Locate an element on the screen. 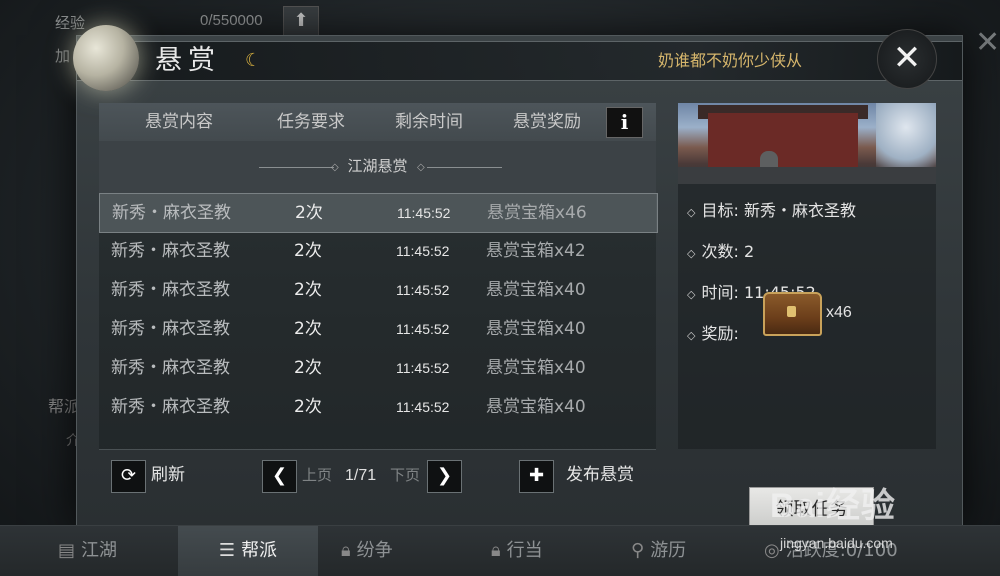 This screenshot has width=1000, height=576. refresh-icon: ⟳ is located at coordinates (128, 475).